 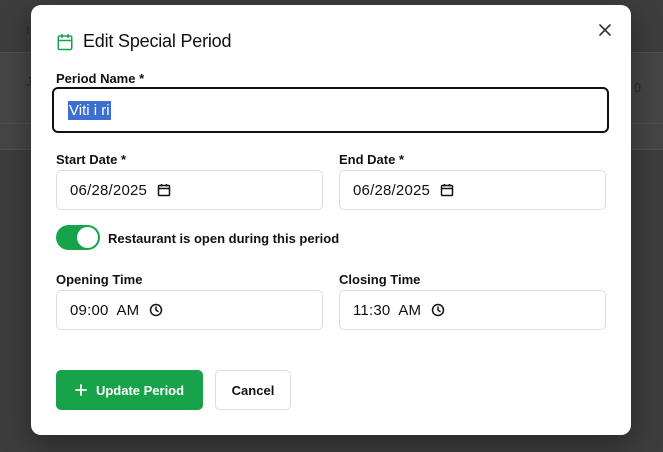 I want to click on open-during-period-label: Restaurant is open during this period, so click(x=224, y=238).